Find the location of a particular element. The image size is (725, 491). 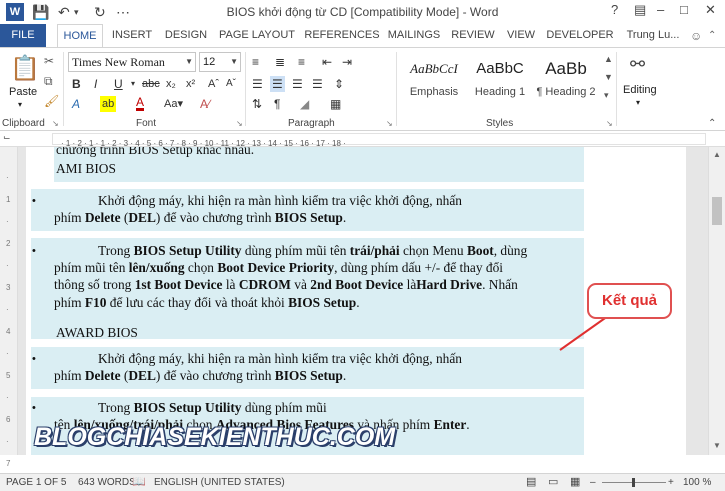

strikethrough-icon: abc is located at coordinates (151, 84).